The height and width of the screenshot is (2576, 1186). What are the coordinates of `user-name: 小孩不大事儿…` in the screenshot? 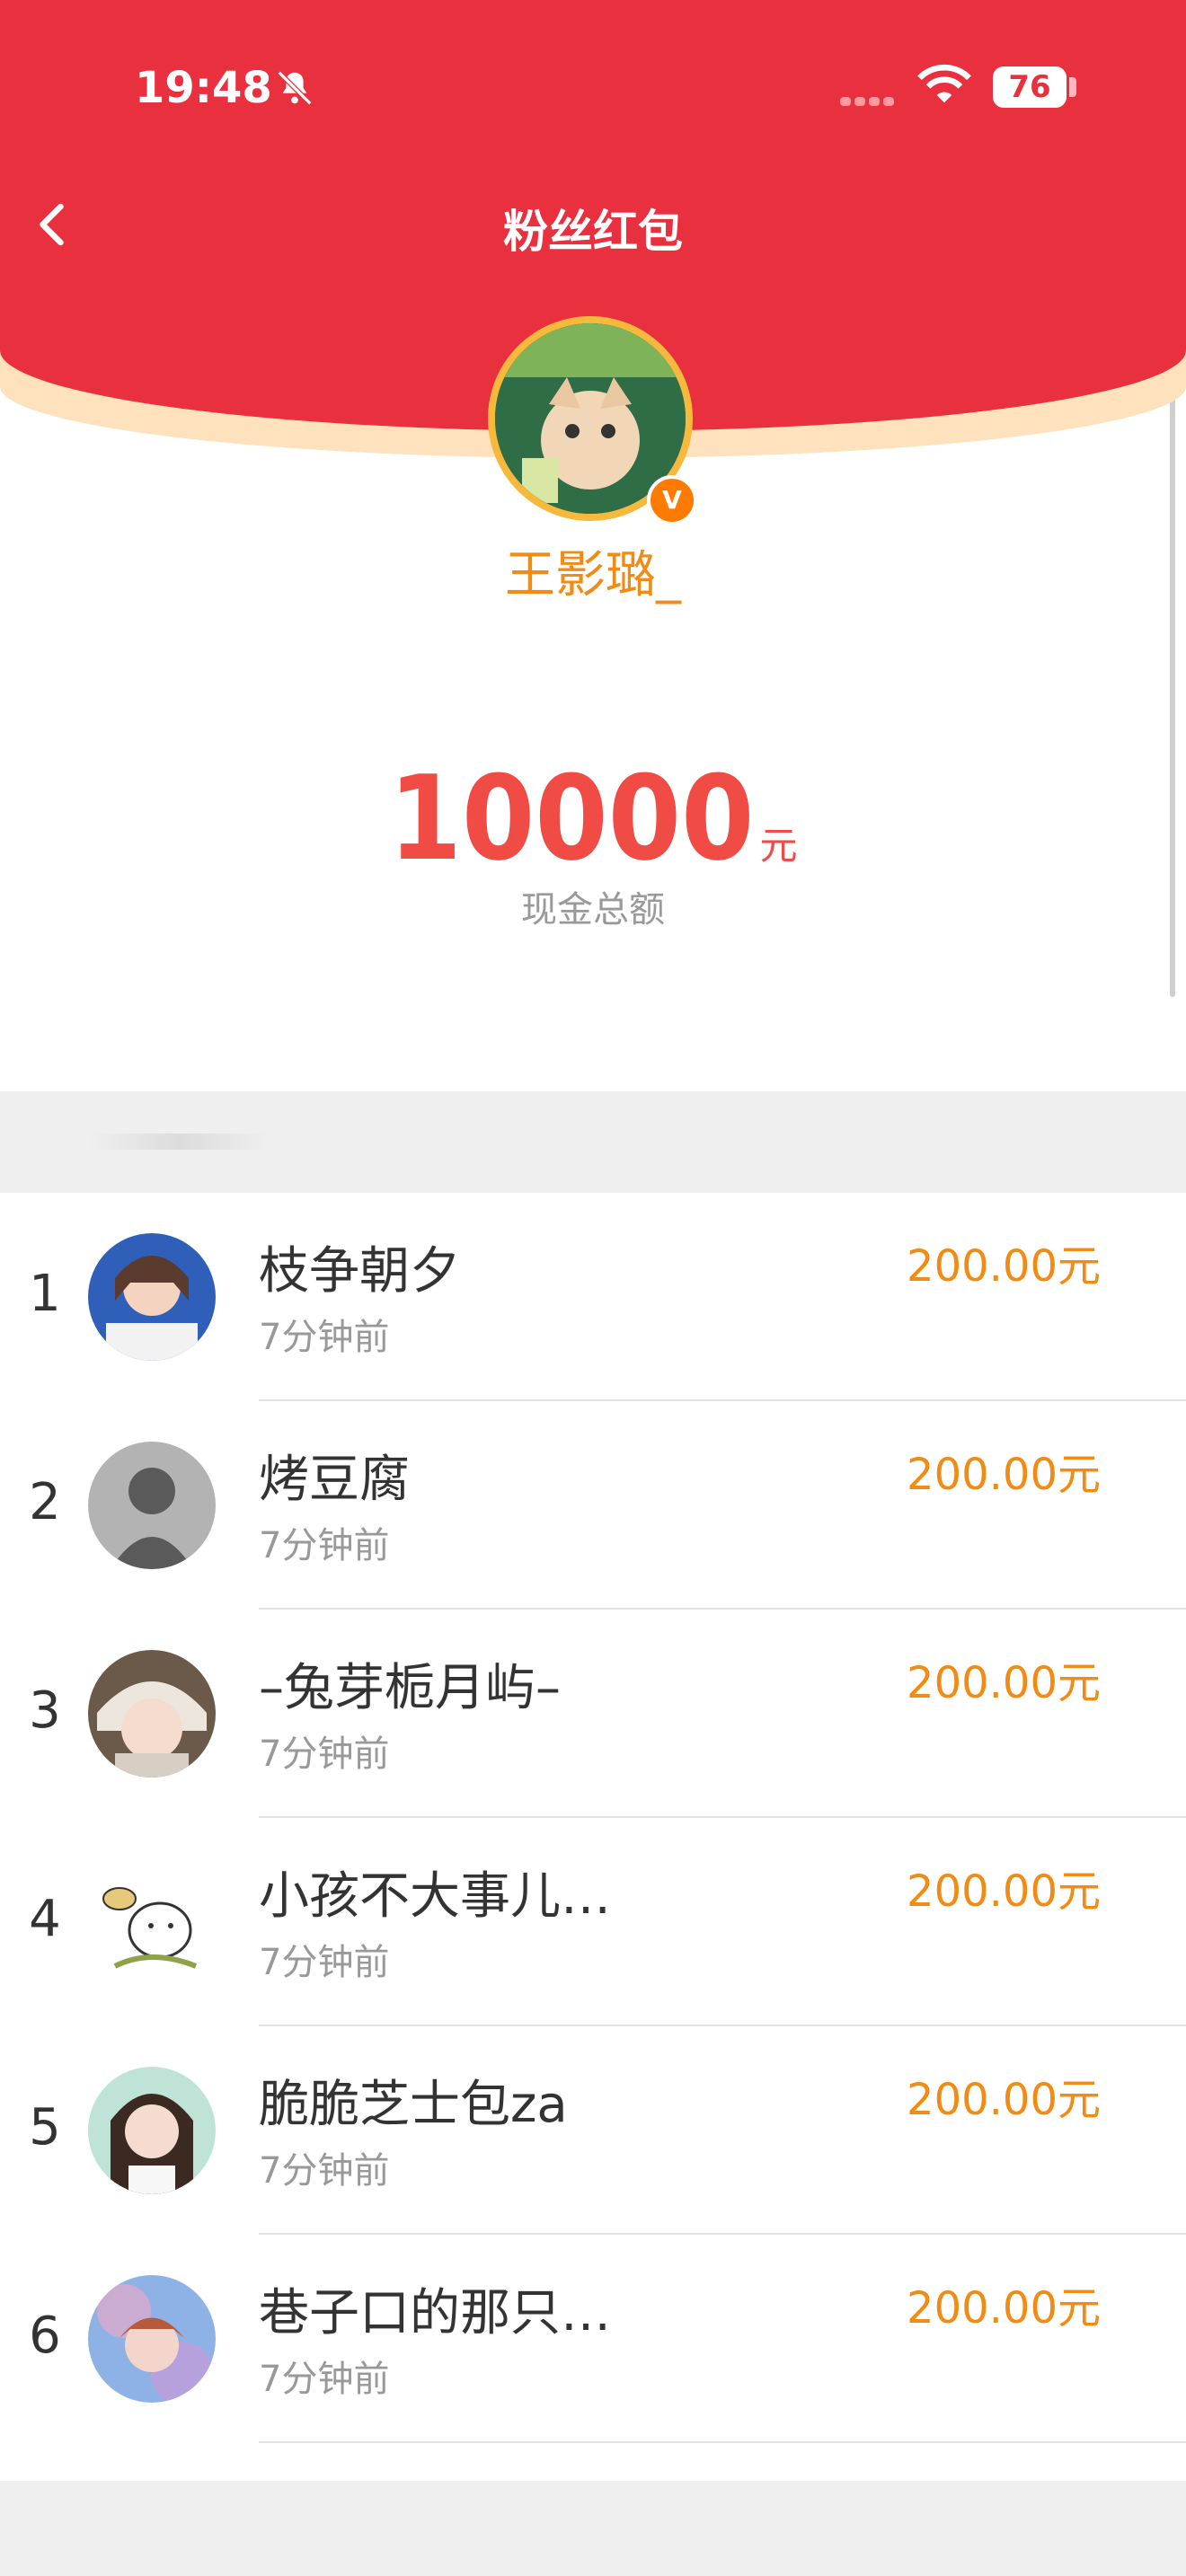 It's located at (435, 1896).